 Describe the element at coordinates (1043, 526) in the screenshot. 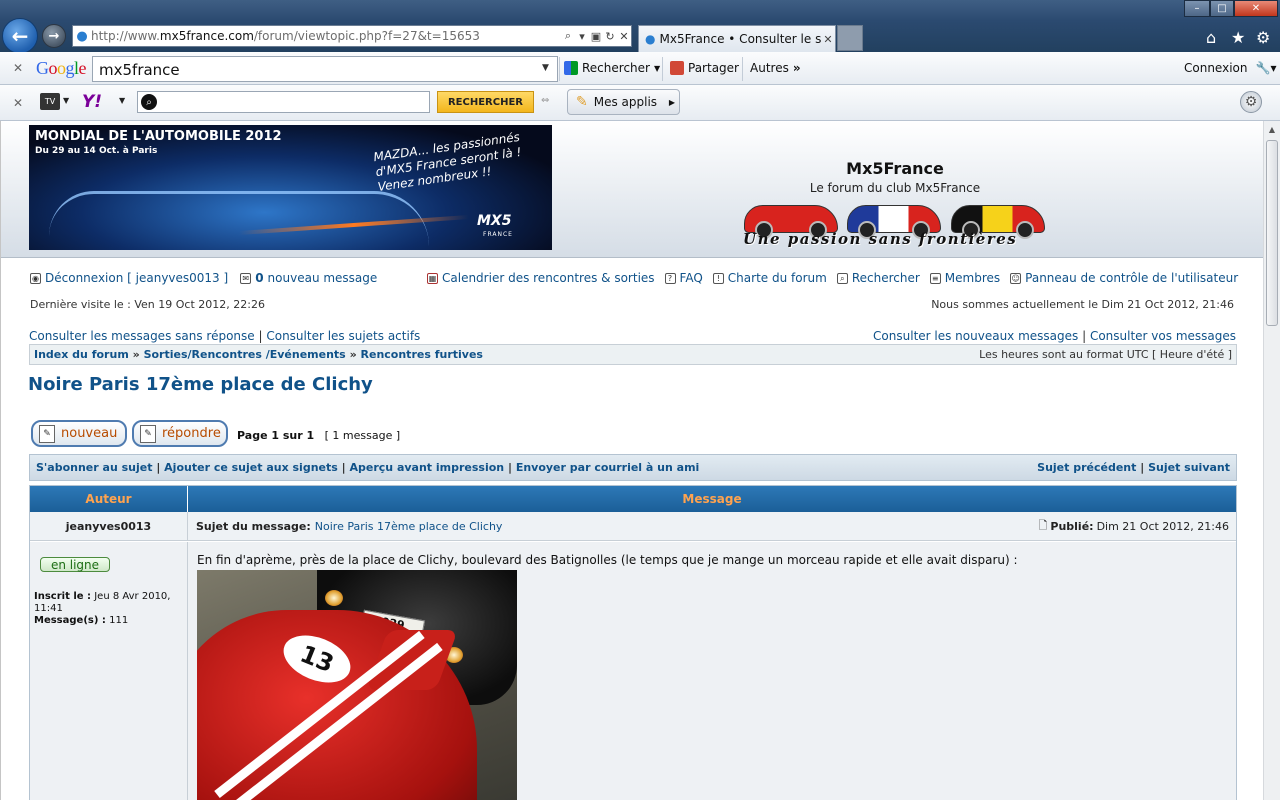

I see `post-link-icon: 🗋` at that location.